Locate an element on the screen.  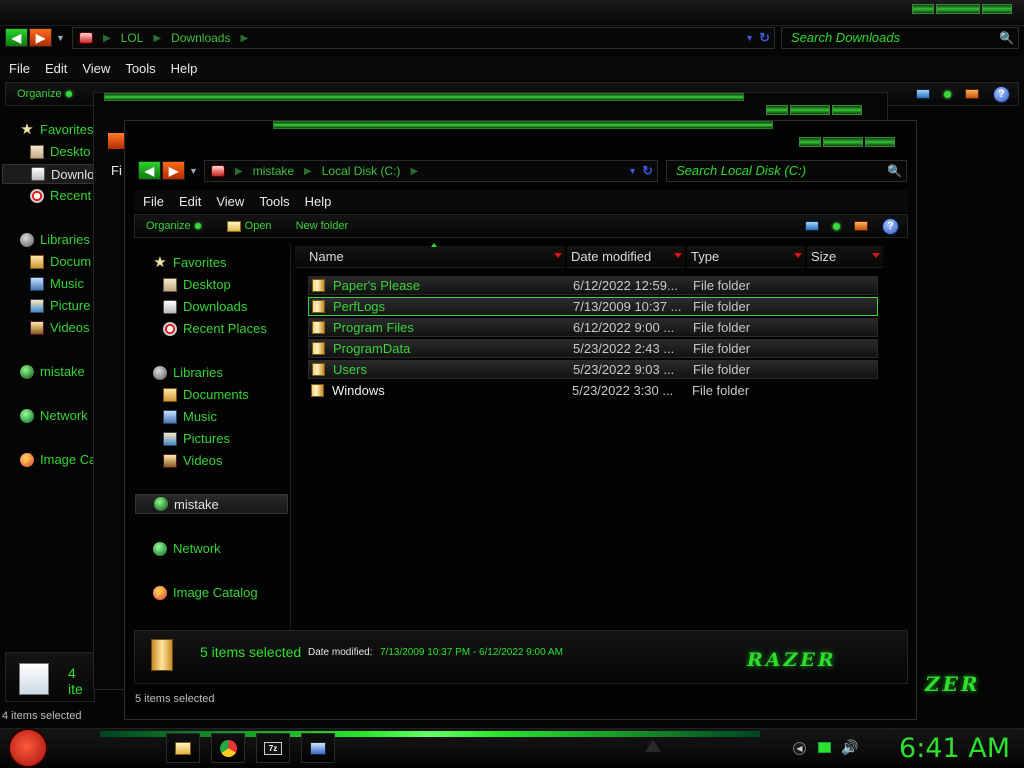
back-arrow-icon: ◀ is located at coordinates (149, 170).